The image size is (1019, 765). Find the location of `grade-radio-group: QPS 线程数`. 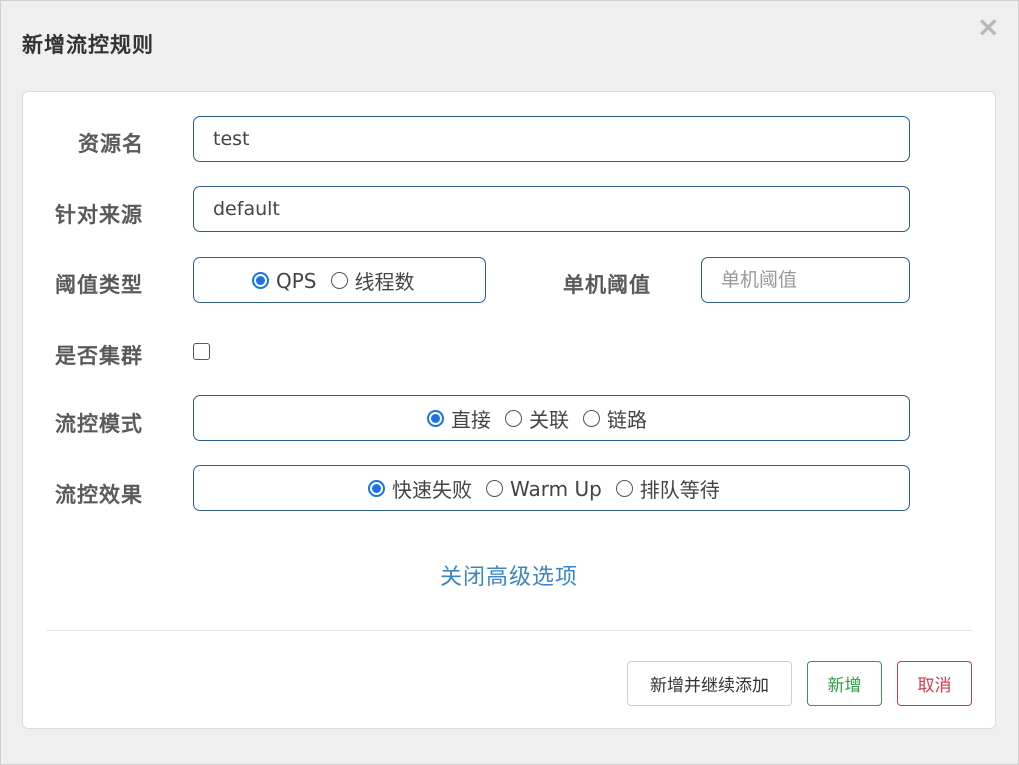

grade-radio-group: QPS 线程数 is located at coordinates (339, 280).